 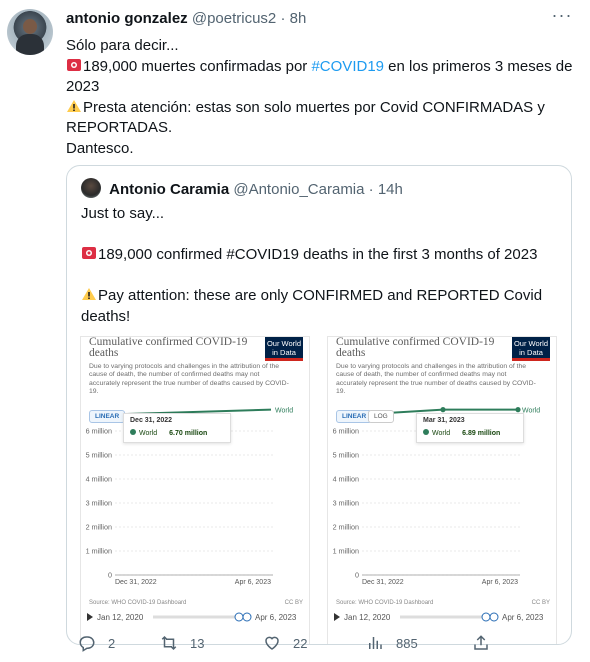 What do you see at coordinates (347, 66) in the screenshot?
I see `hashtag-link: #COVID19` at bounding box center [347, 66].